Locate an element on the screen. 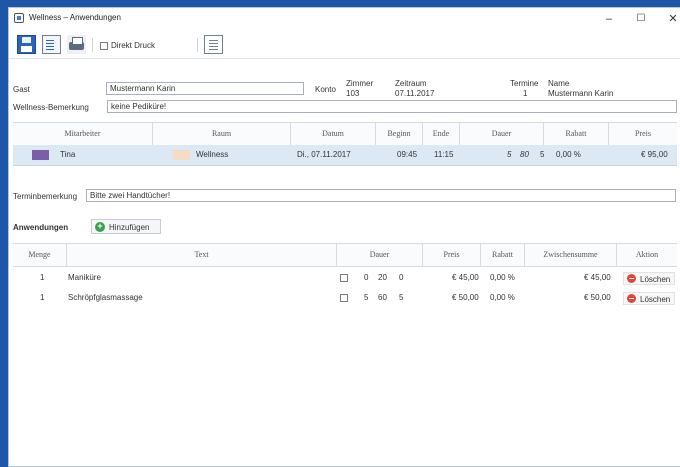 The height and width of the screenshot is (467, 680). termine-label: Termine is located at coordinates (524, 83).